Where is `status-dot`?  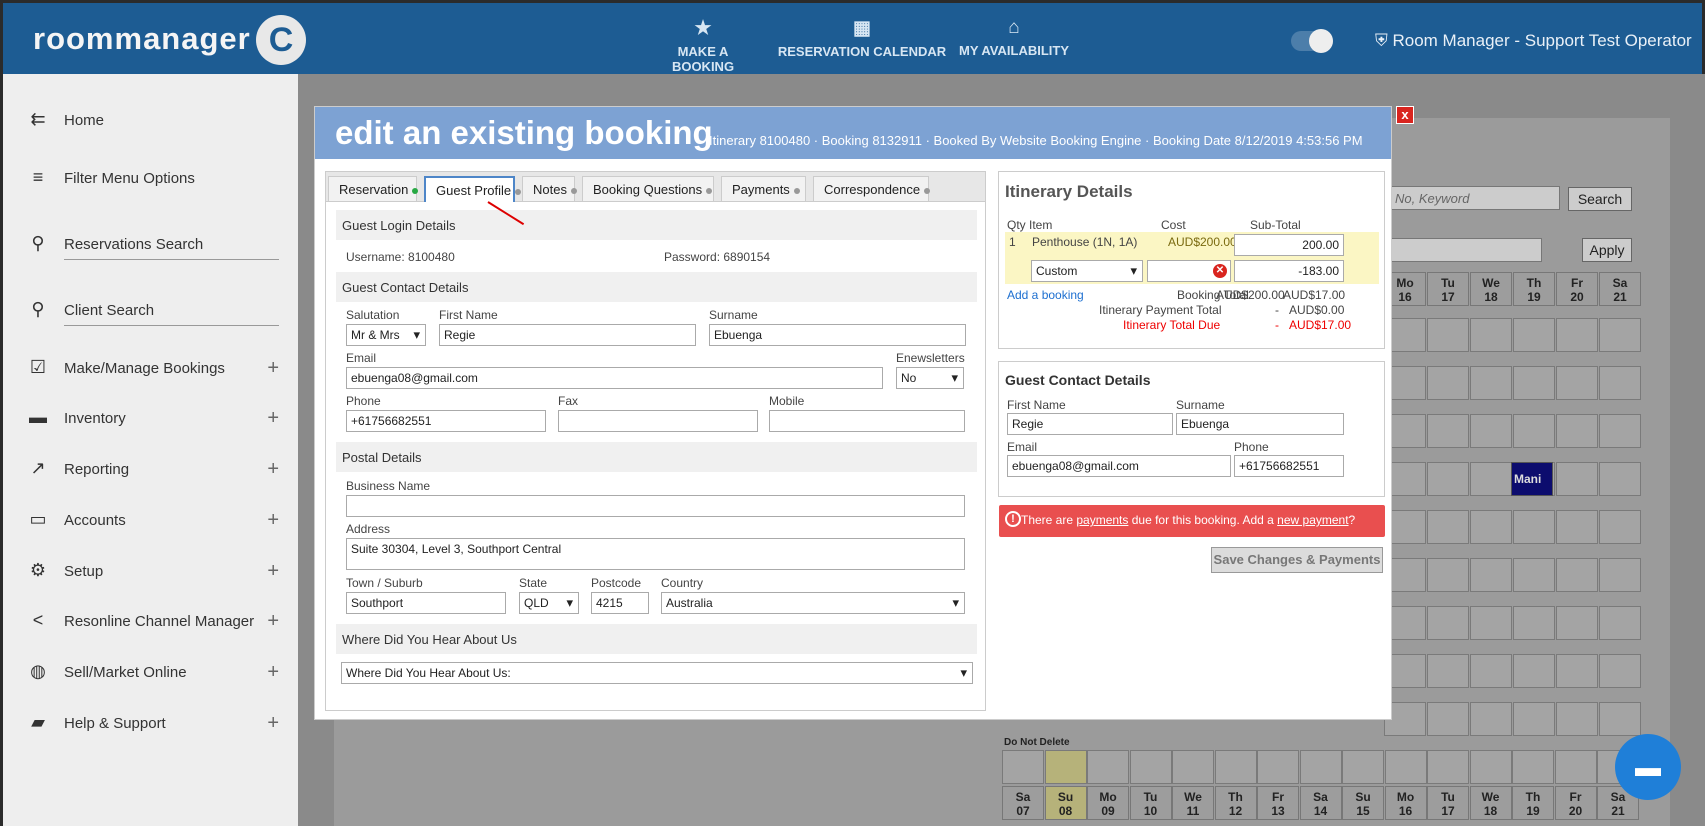 status-dot is located at coordinates (415, 190).